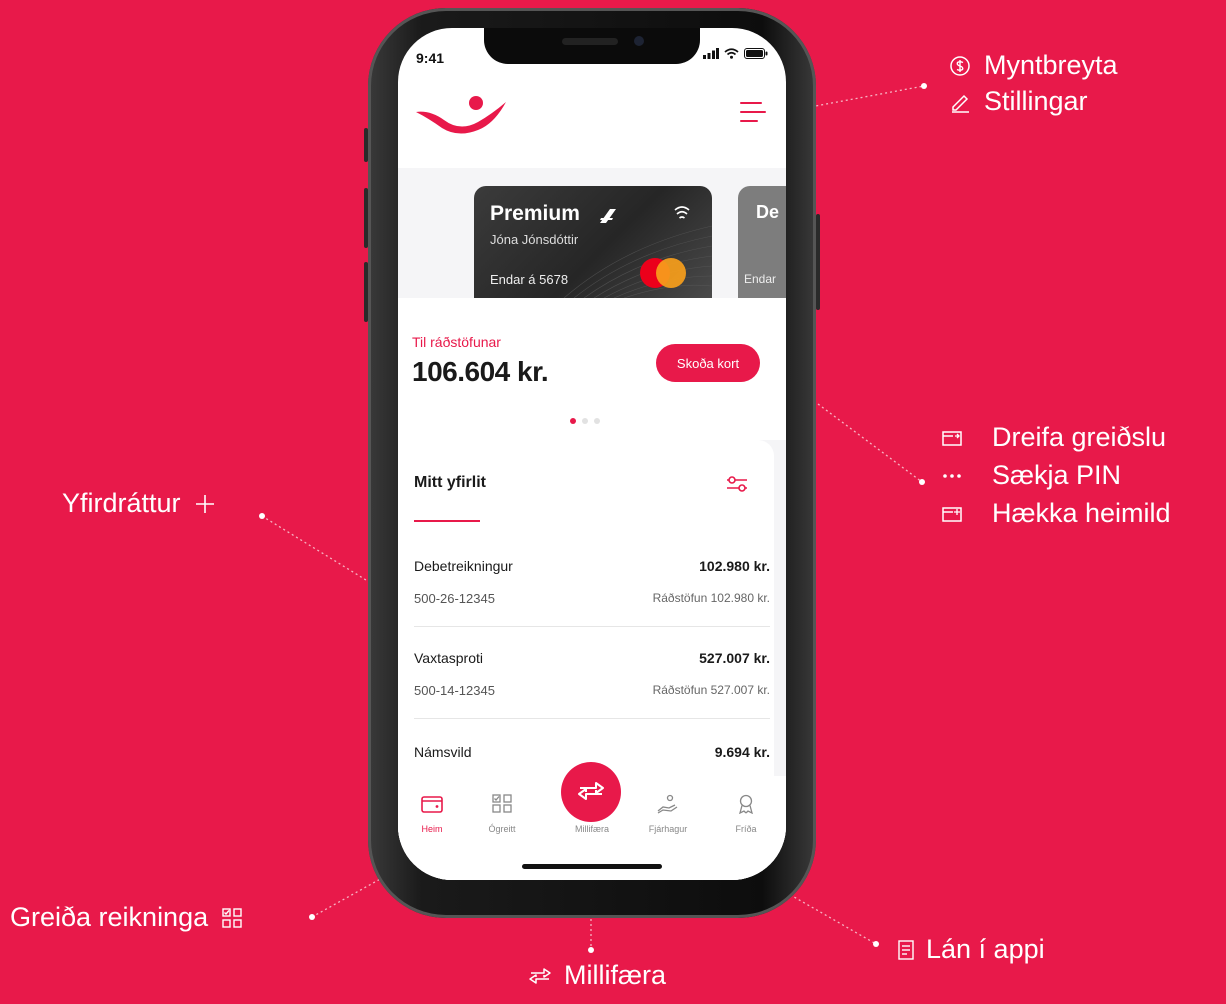  I want to click on callout-label: Lán í appi, so click(985, 949).